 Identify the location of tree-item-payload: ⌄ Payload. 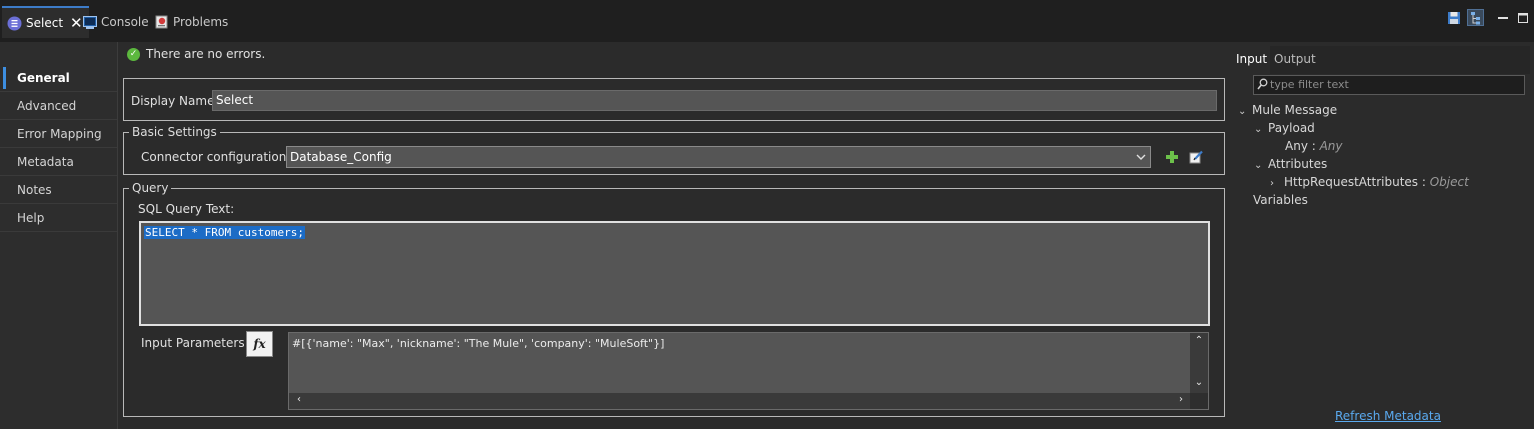
(1284, 128).